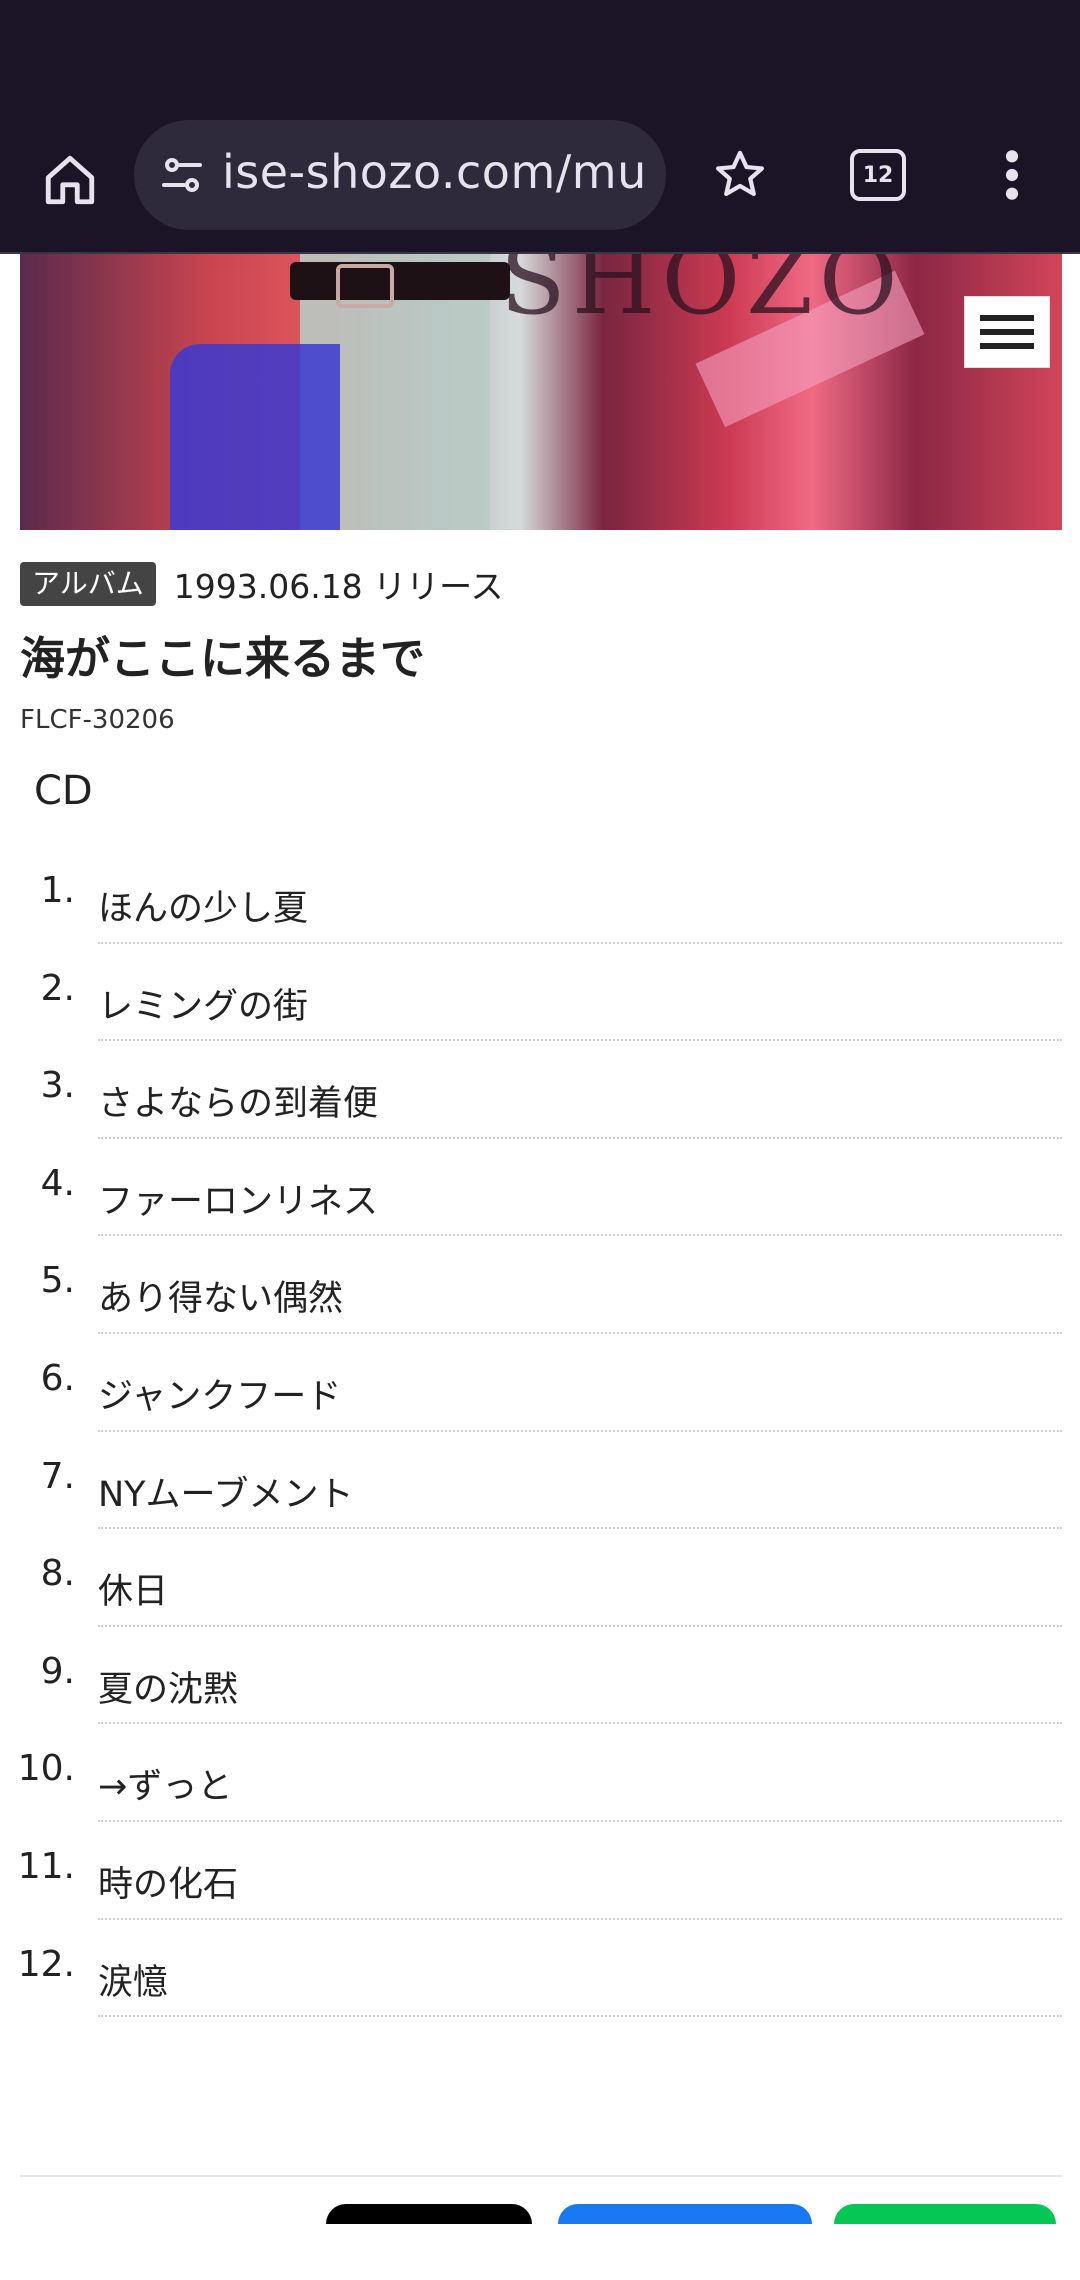 The width and height of the screenshot is (1080, 2280). I want to click on track-title: さよならの到着便, so click(238, 1104).